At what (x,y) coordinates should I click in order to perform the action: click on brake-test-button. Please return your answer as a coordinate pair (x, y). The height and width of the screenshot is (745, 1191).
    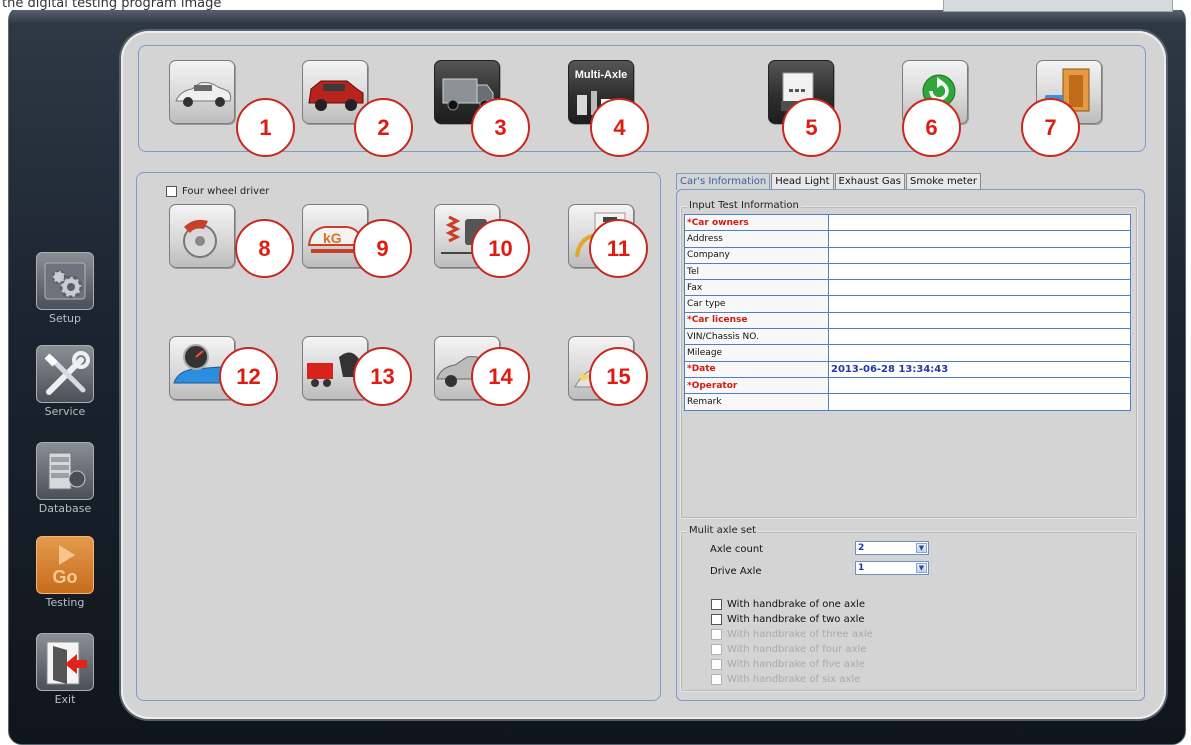
    Looking at the image, I should click on (202, 236).